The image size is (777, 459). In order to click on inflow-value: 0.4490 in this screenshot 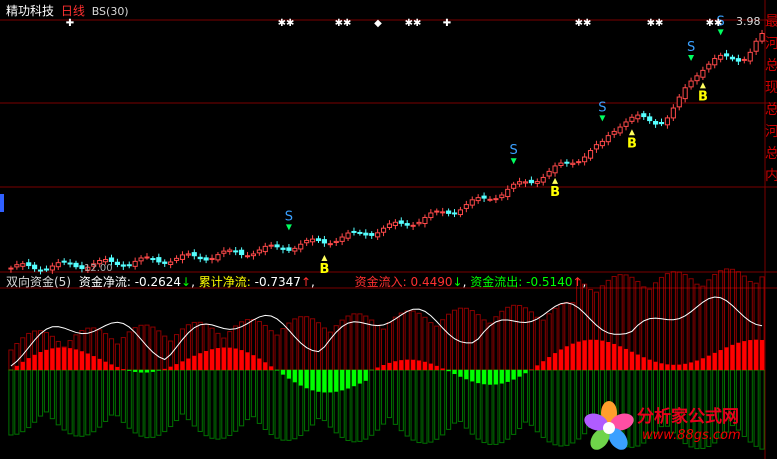, I will do `click(431, 282)`.